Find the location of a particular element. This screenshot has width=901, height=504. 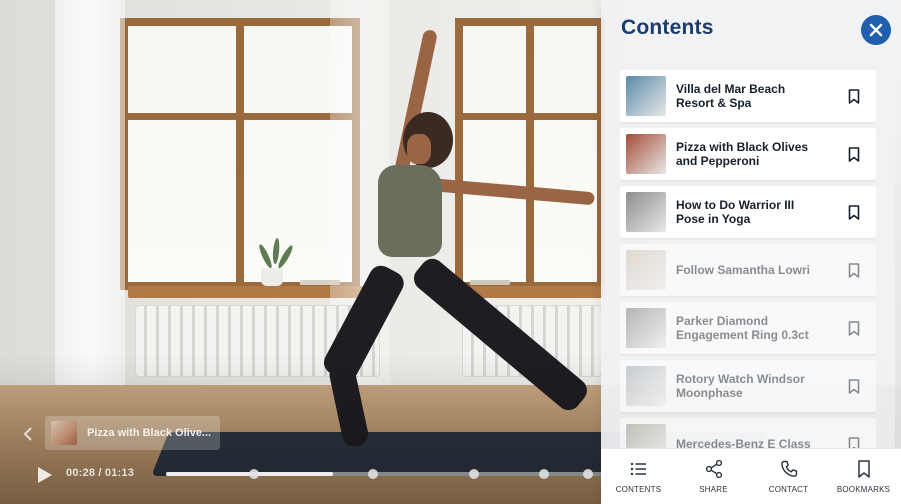

time-total: 01:13 is located at coordinates (119, 473).